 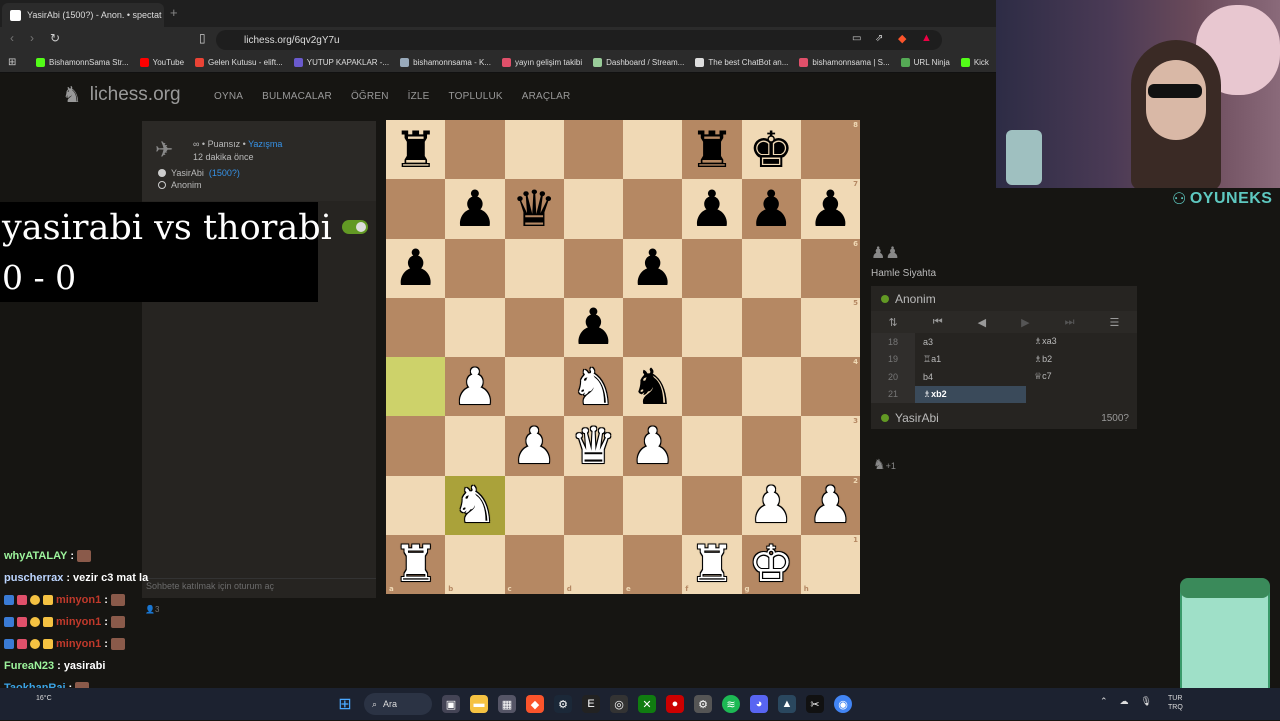 I want to click on white-move: ♖a1, so click(x=970, y=360).